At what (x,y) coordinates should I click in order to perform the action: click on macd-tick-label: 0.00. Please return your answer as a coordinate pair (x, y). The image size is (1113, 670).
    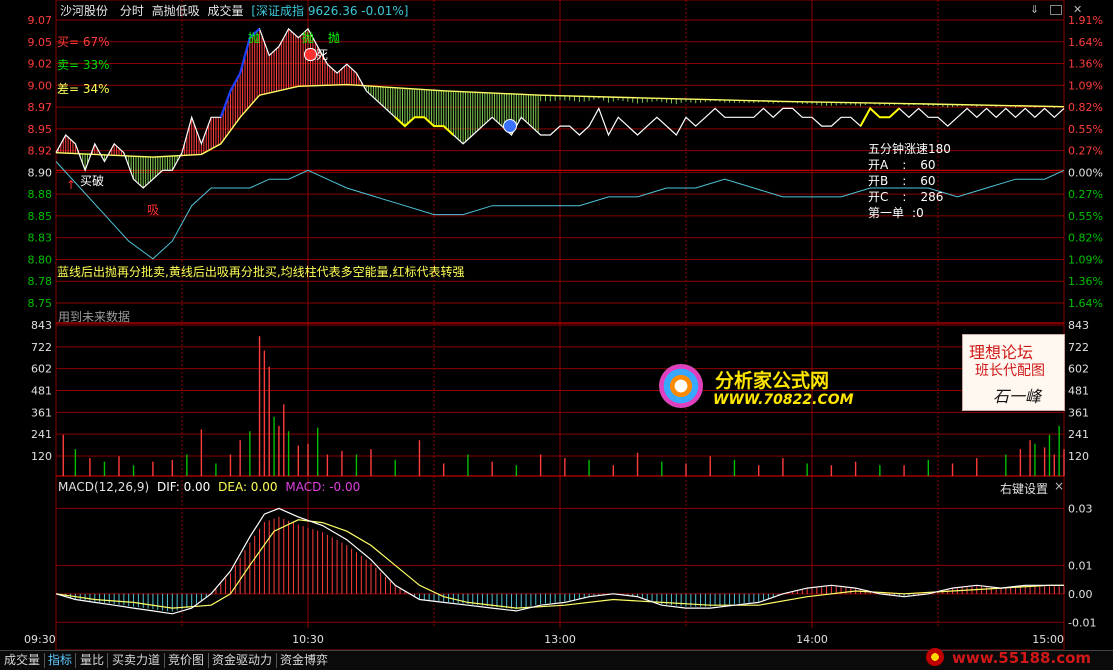
    Looking at the image, I should click on (1080, 594).